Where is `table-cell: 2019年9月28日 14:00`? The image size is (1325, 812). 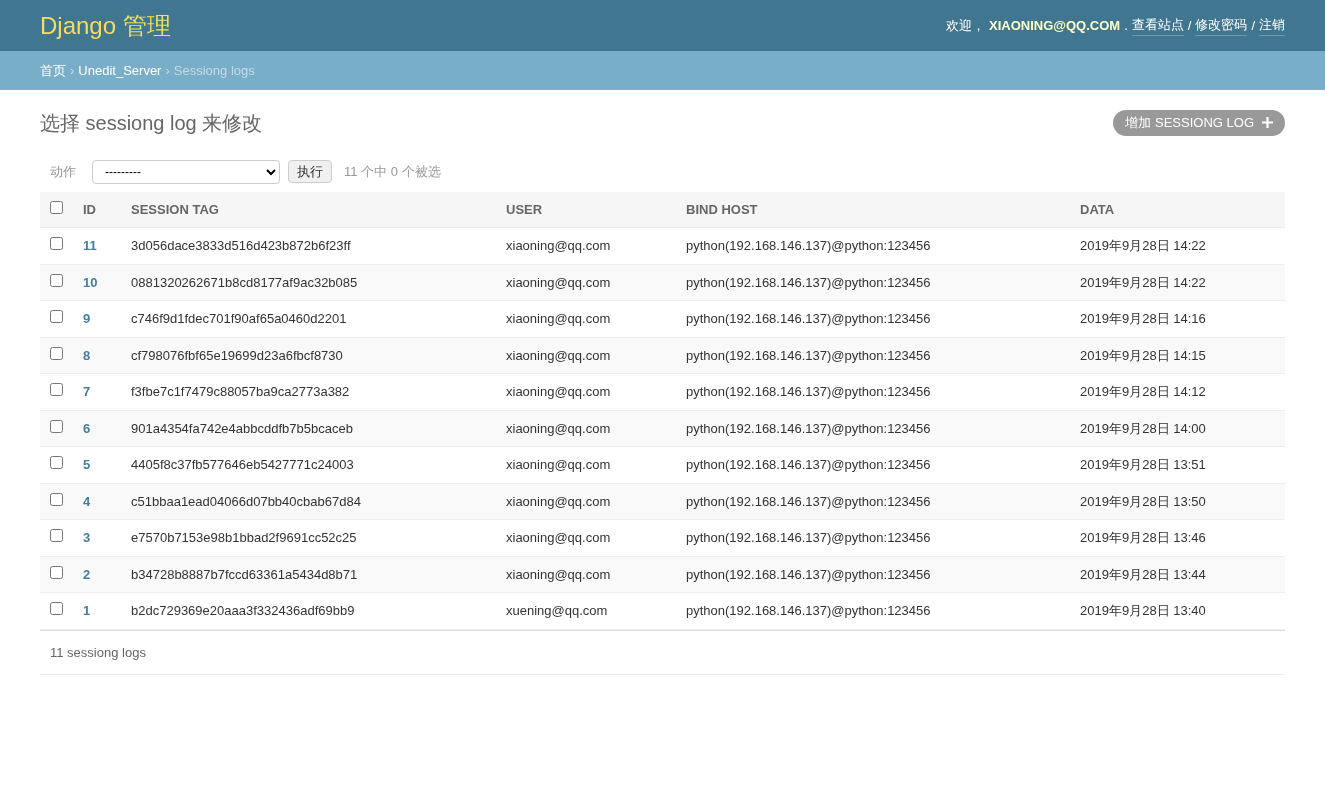 table-cell: 2019年9月28日 14:00 is located at coordinates (1143, 428).